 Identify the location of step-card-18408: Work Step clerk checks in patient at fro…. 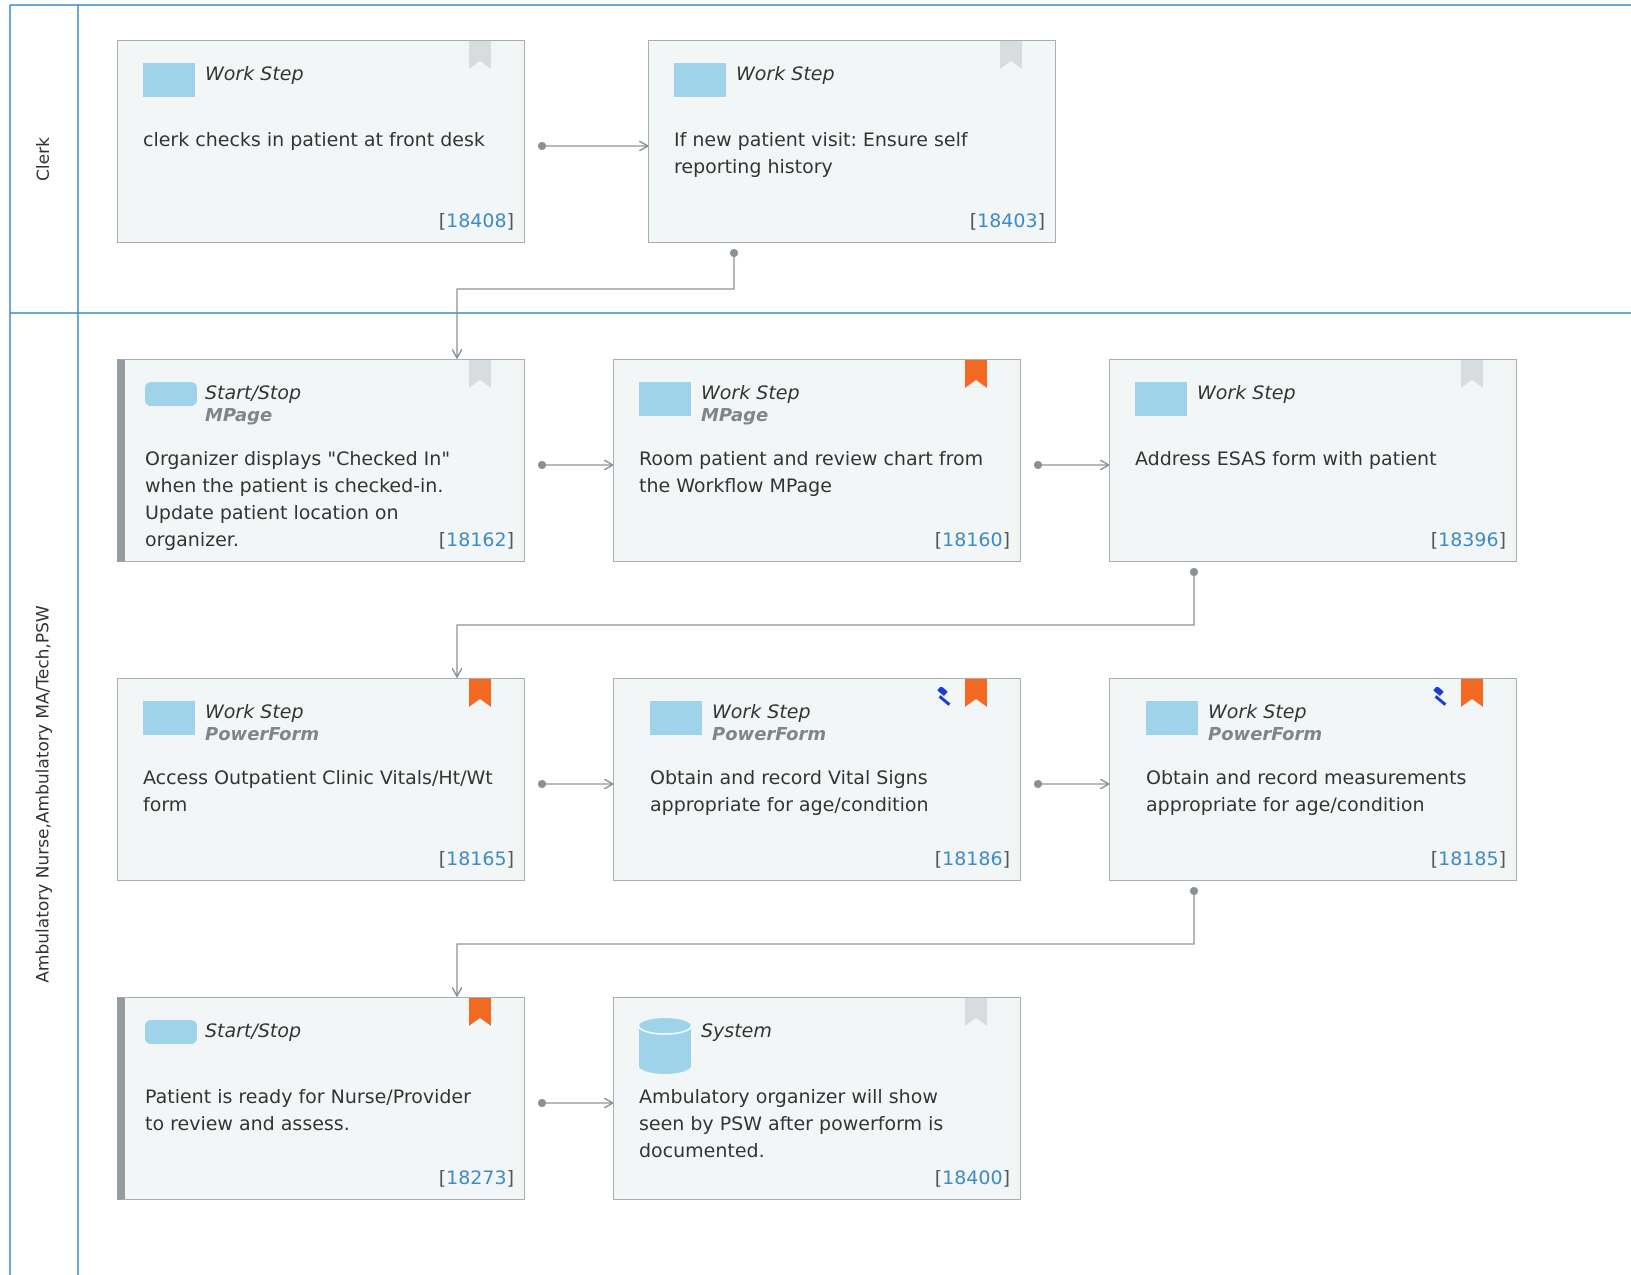
(321, 141).